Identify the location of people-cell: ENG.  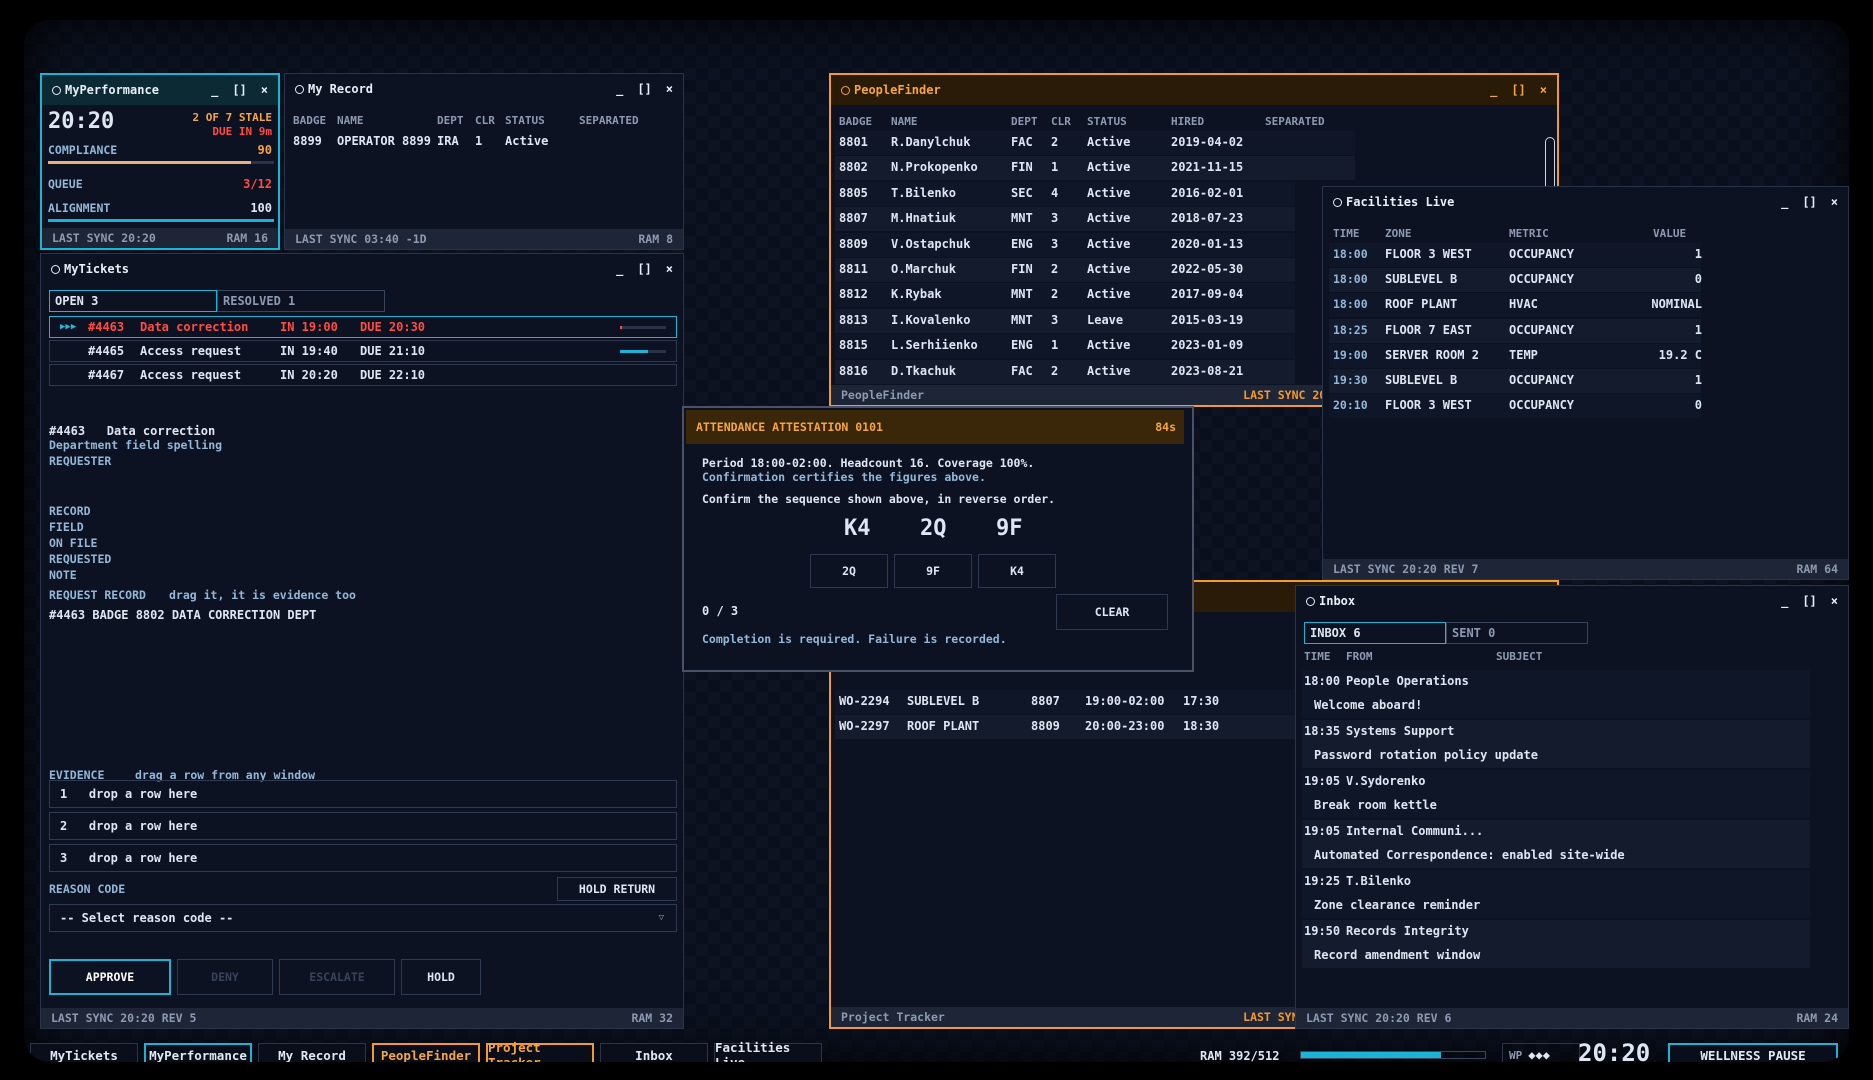
(1022, 345).